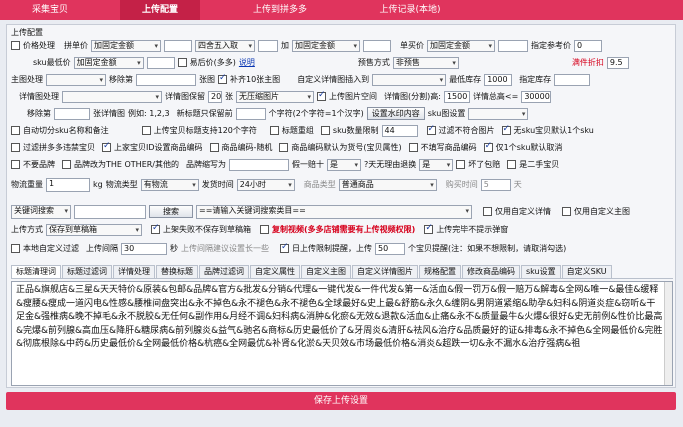  What do you see at coordinates (41, 211) in the screenshot?
I see `keyword-mode-select: 关键词搜索` at bounding box center [41, 211].